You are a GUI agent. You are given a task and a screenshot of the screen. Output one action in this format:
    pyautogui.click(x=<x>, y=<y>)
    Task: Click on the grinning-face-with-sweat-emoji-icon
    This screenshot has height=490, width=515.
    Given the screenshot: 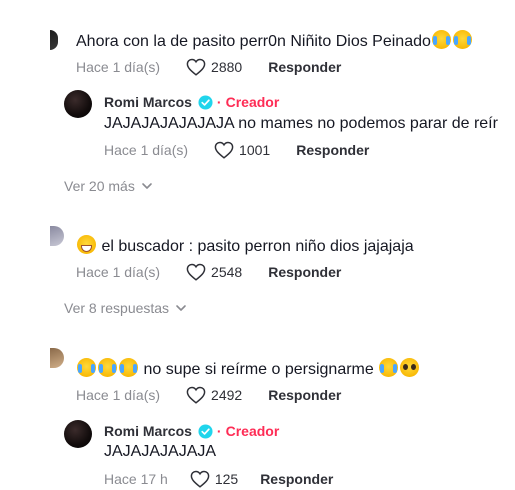 What is the action you would take?
    pyautogui.click(x=86, y=244)
    